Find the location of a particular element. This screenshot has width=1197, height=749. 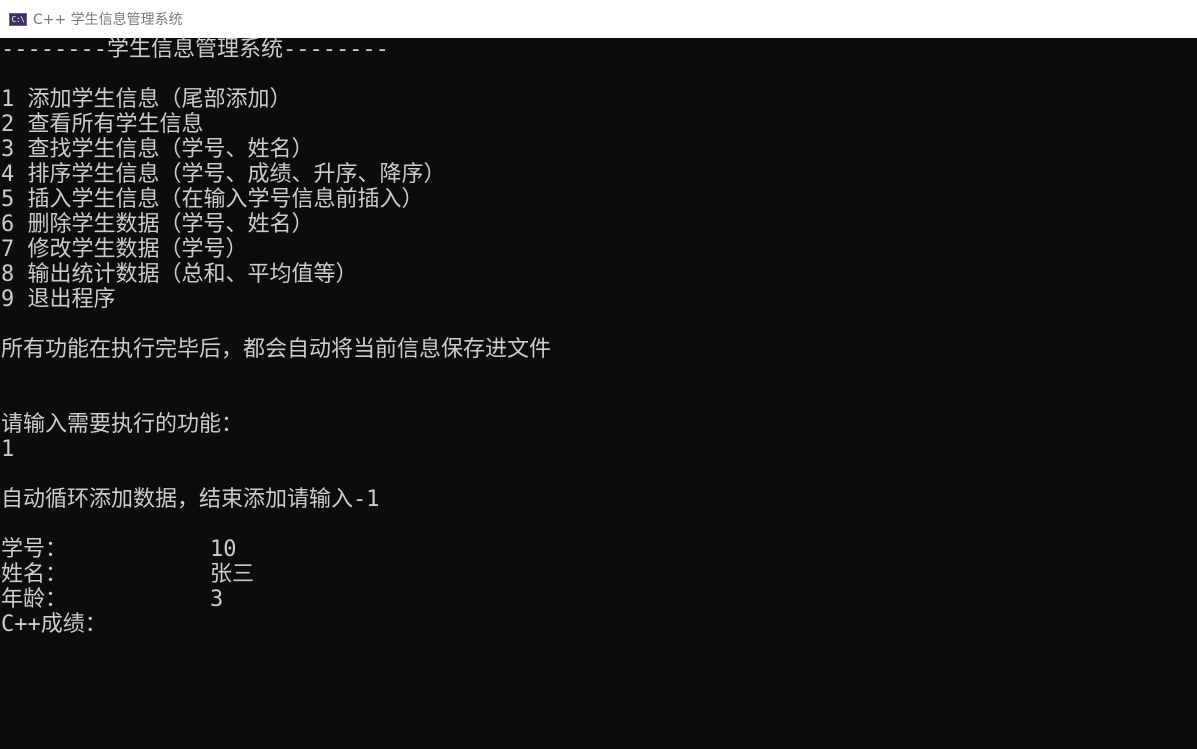

menu-header: --------学生信息管理系统-------- is located at coordinates (195, 49).